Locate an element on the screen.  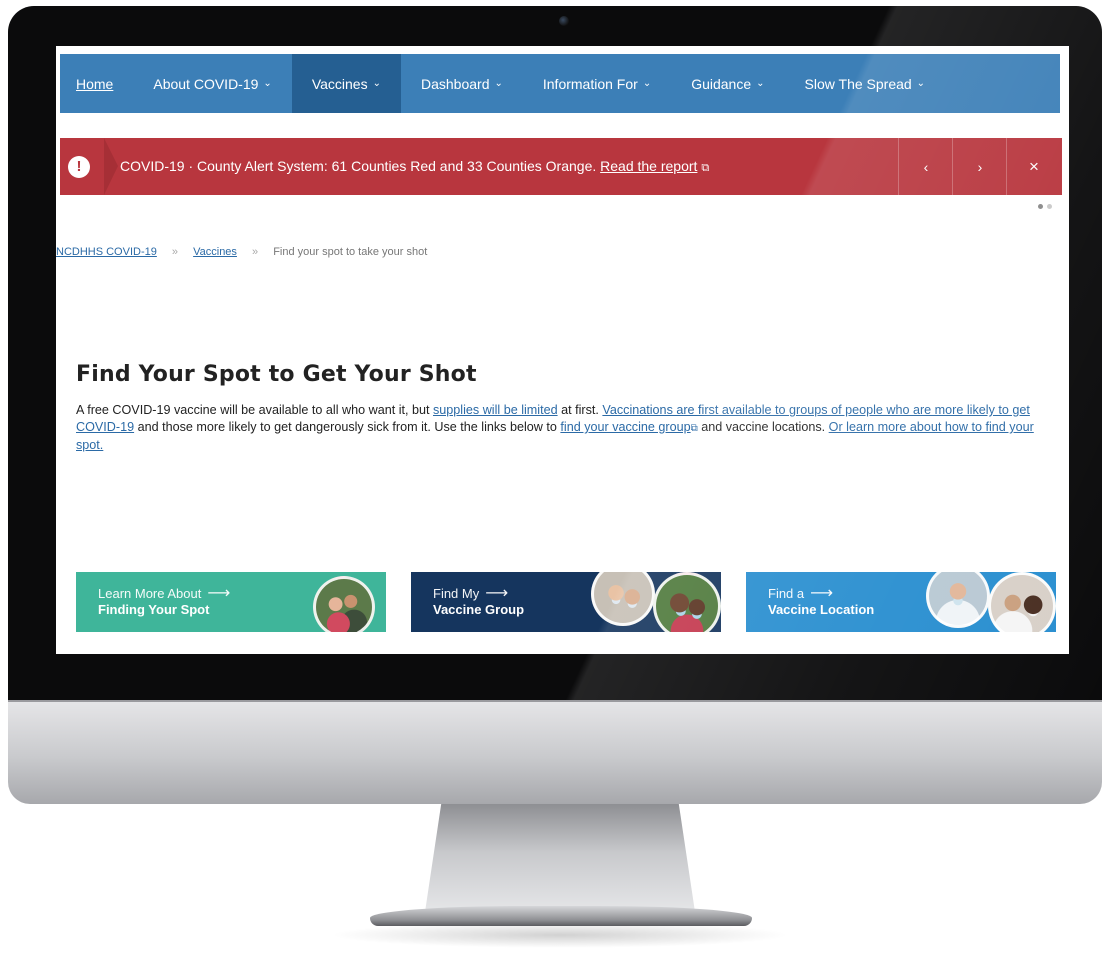
nav-guidance: Guidance ⌄ is located at coordinates (727, 83).